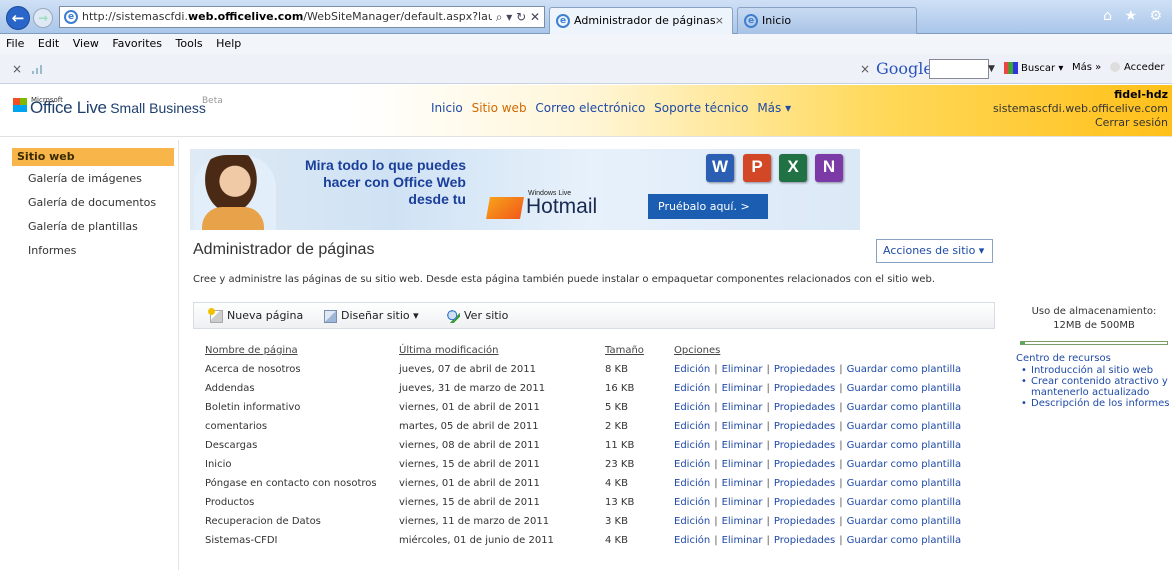 This screenshot has height=570, width=1172. Describe the element at coordinates (17, 69) in the screenshot. I see `close-toolbar-icon: ×` at that location.